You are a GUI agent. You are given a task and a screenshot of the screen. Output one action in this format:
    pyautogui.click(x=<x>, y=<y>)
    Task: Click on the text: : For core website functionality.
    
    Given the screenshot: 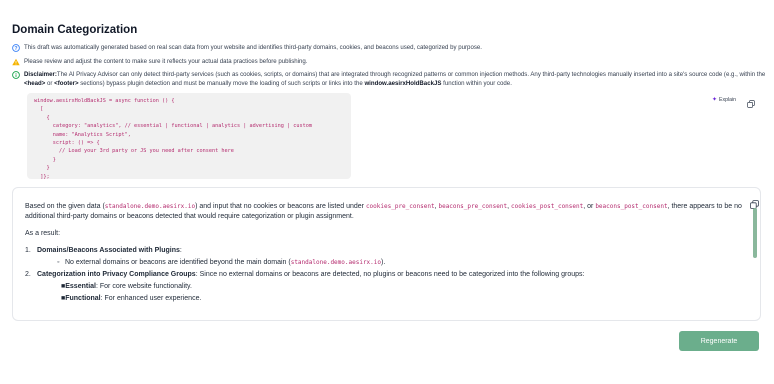 What is the action you would take?
    pyautogui.click(x=143, y=286)
    